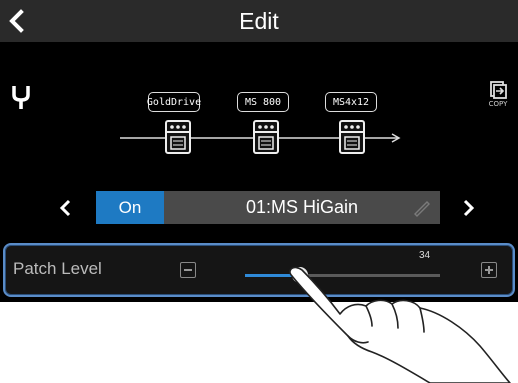 Image resolution: width=518 pixels, height=383 pixels. What do you see at coordinates (351, 102) in the screenshot?
I see `effect-label-3: MS4x12` at bounding box center [351, 102].